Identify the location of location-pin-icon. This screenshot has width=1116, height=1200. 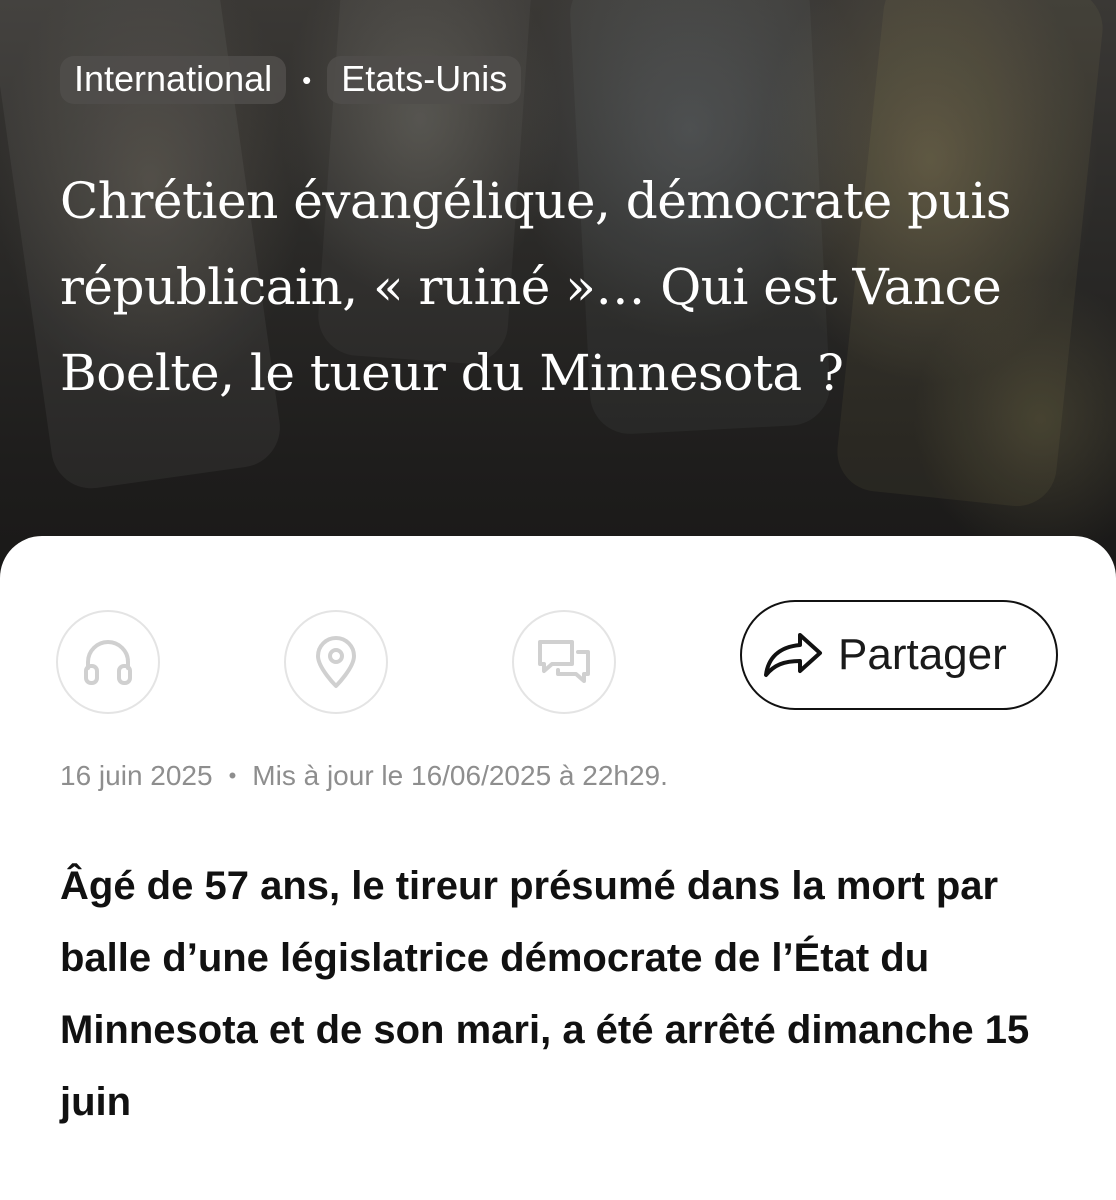
(336, 662).